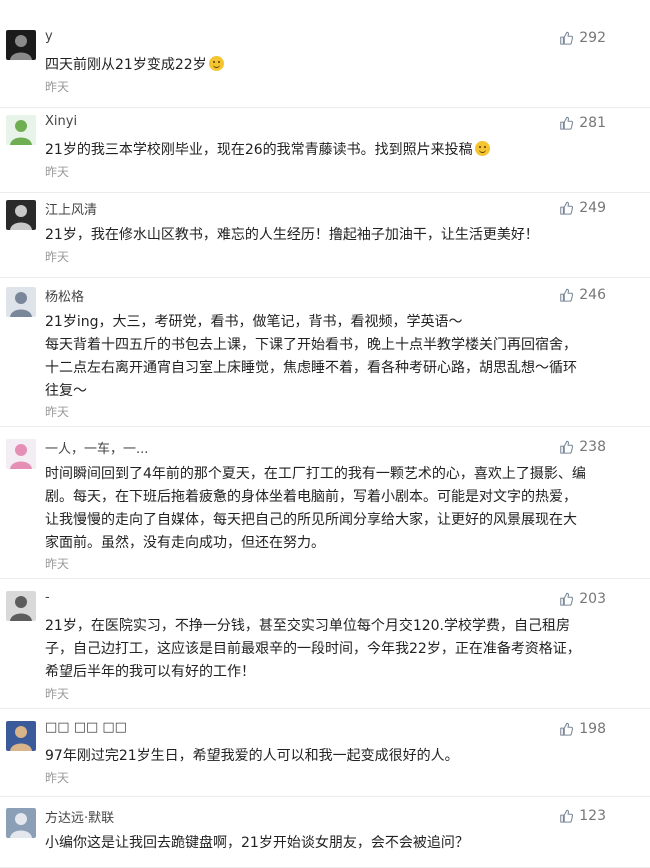 This screenshot has width=650, height=868. What do you see at coordinates (313, 649) in the screenshot?
I see `comment-line-text: 子，自己边打工，这应该是目前最艰辛的一段时间，今年我22岁，正在准备考资格证，` at bounding box center [313, 649].